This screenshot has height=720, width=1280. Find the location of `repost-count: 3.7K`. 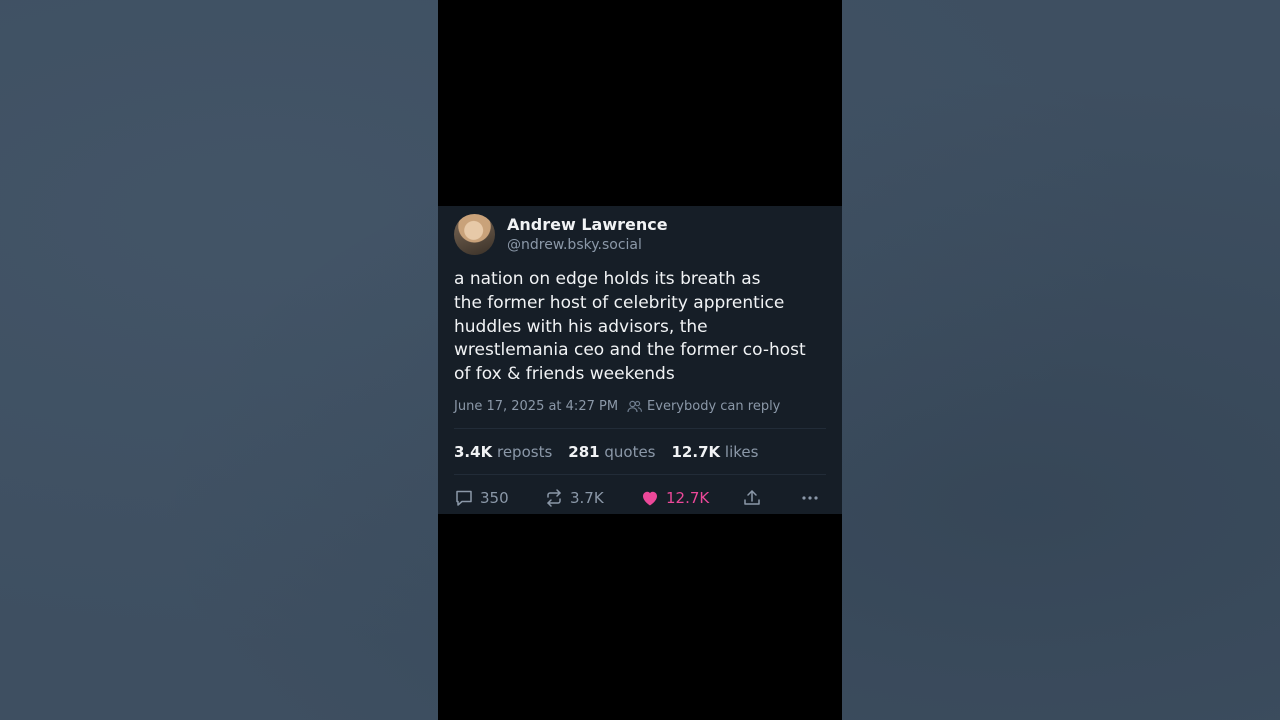

repost-count: 3.7K is located at coordinates (587, 498).